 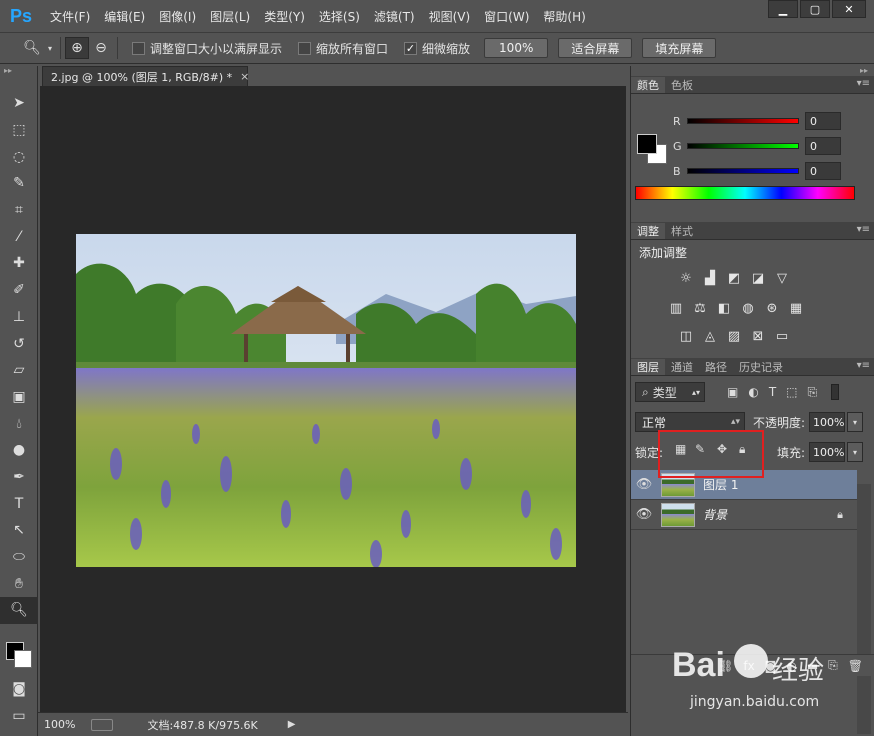 What do you see at coordinates (77, 48) in the screenshot?
I see `zoom-in-icon: ⊕` at bounding box center [77, 48].